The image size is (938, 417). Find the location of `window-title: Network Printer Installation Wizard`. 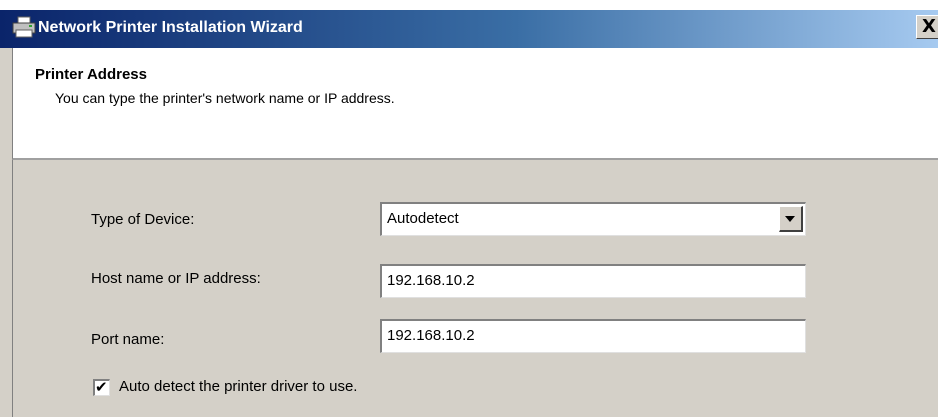

window-title: Network Printer Installation Wizard is located at coordinates (170, 27).